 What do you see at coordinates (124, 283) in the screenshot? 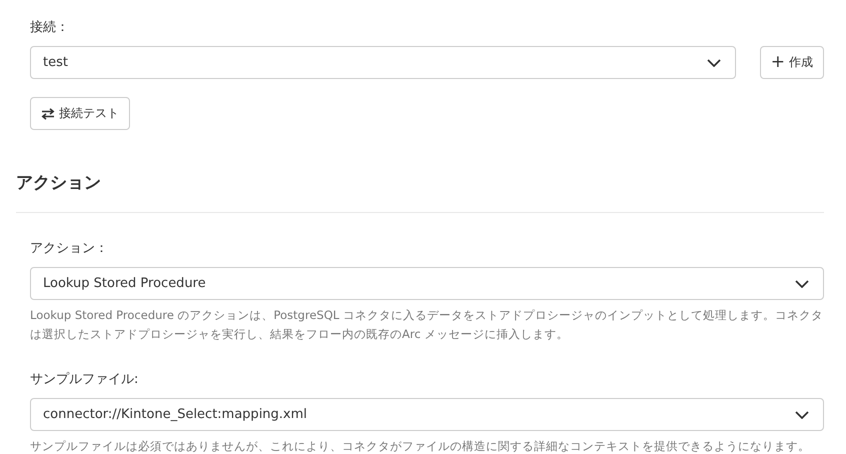
I see `dropdown-value: Lookup Stored Procedure` at bounding box center [124, 283].